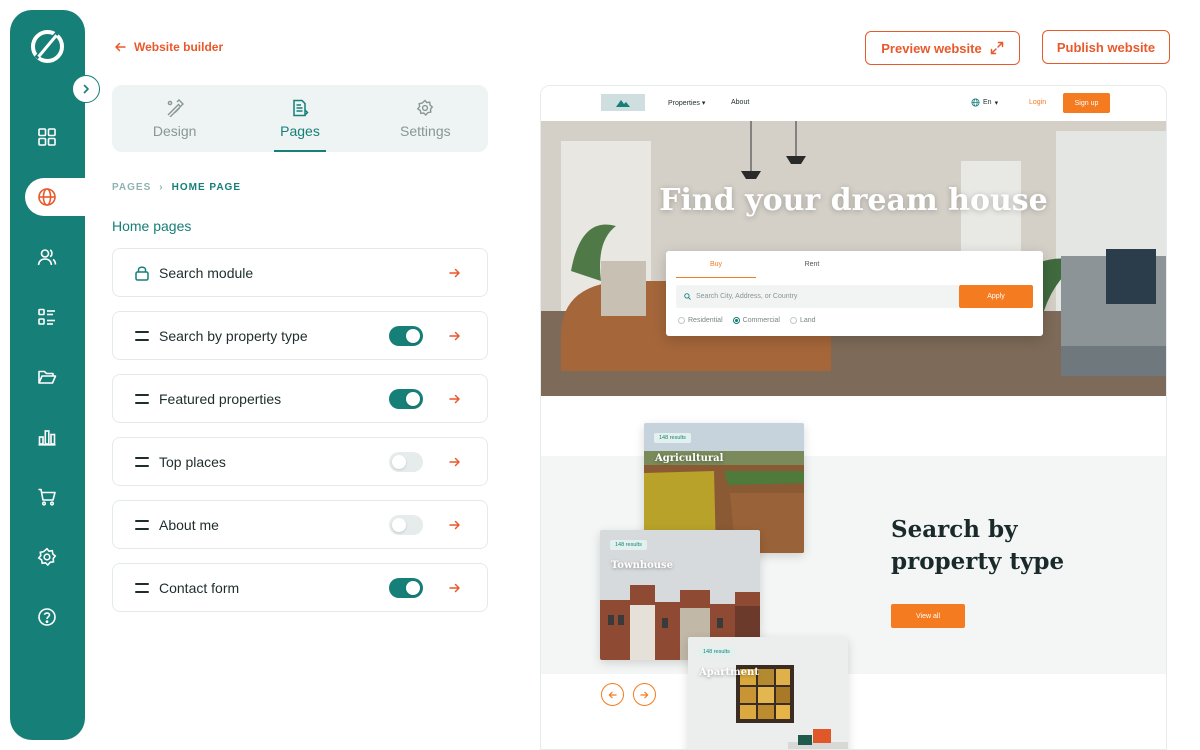  Describe the element at coordinates (161, 187) in the screenshot. I see `chevron-right-icon: ›` at that location.